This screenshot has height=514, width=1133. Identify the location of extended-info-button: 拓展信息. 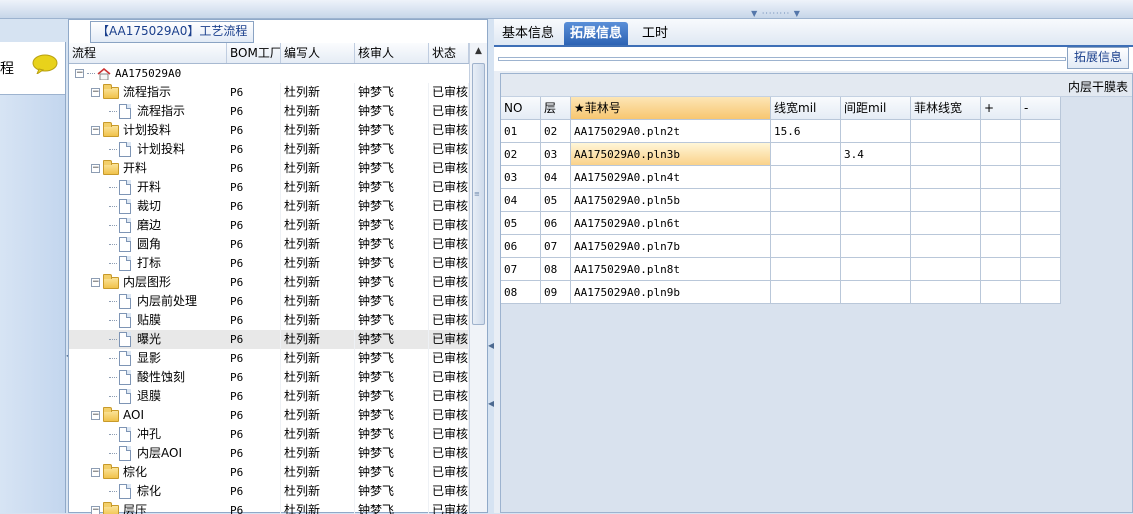
(1098, 58).